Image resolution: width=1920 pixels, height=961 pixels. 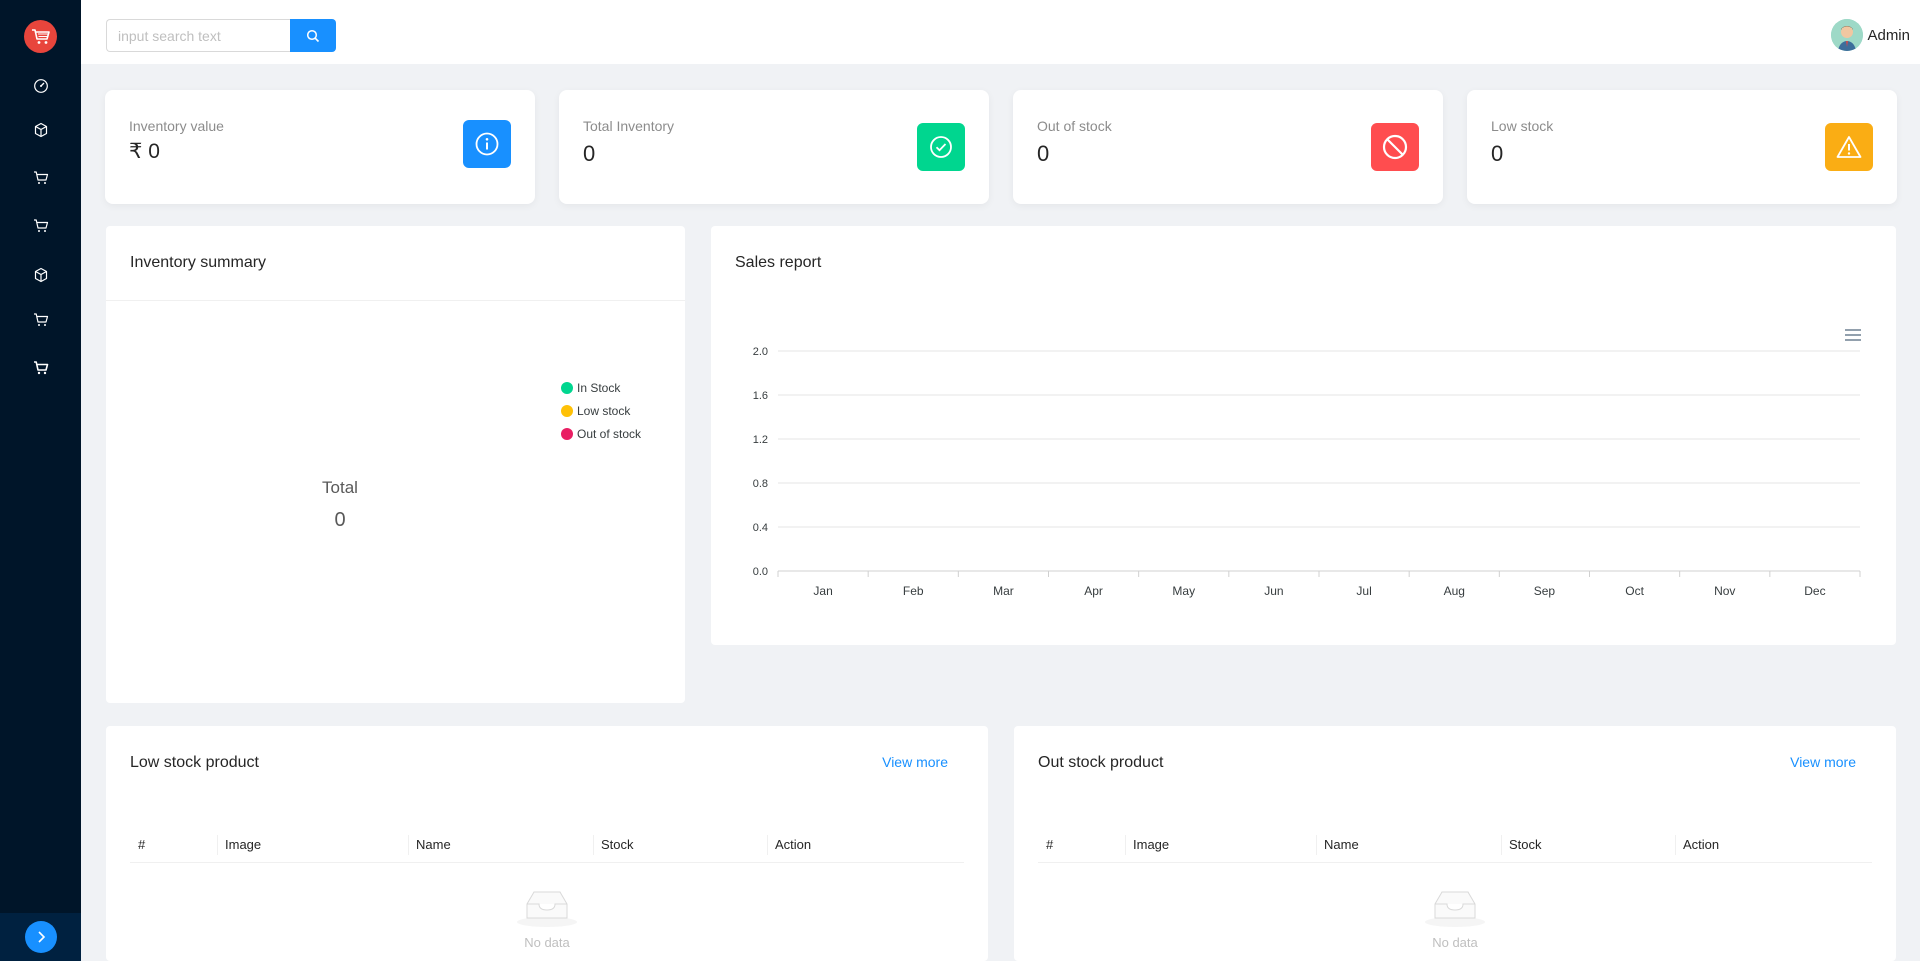 I want to click on sidebar, so click(x=40, y=480).